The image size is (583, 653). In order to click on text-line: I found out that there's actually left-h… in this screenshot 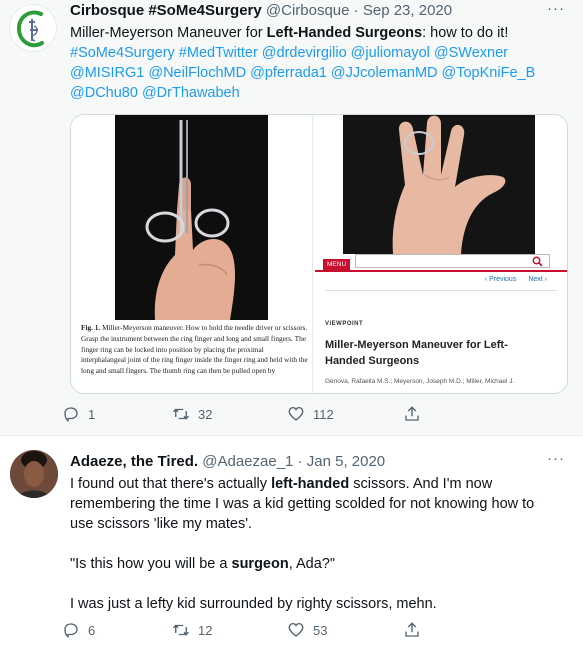, I will do `click(317, 484)`.